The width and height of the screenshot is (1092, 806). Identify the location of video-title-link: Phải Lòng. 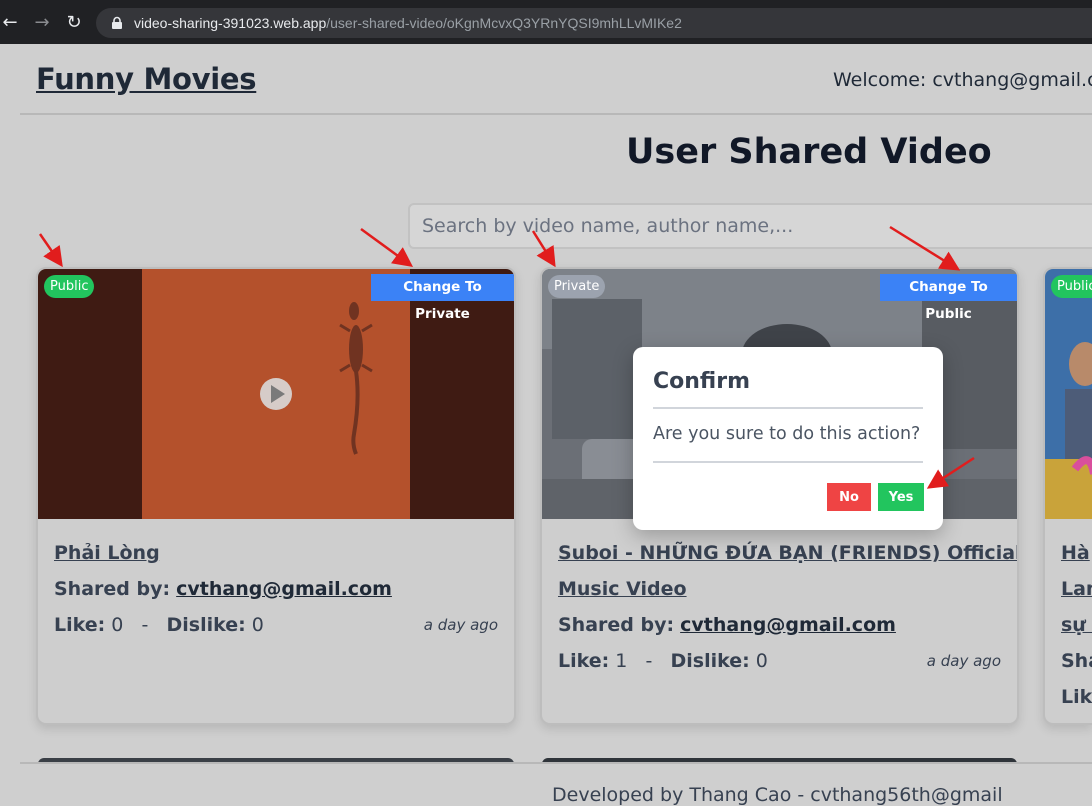
(276, 553).